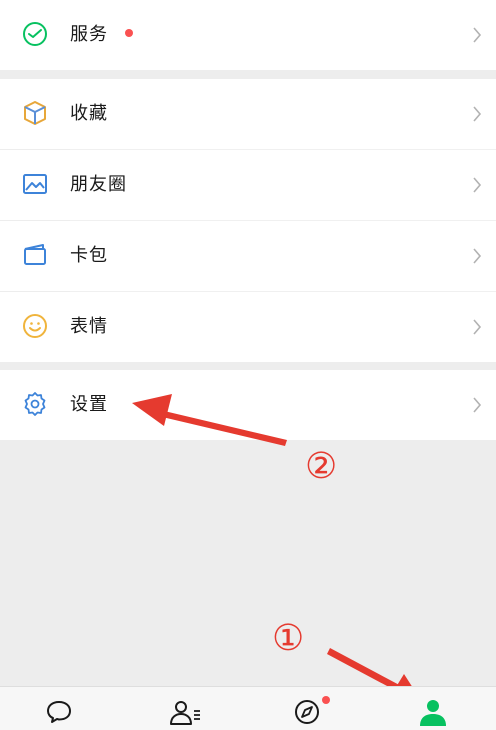  I want to click on contacts-icon, so click(185, 713).